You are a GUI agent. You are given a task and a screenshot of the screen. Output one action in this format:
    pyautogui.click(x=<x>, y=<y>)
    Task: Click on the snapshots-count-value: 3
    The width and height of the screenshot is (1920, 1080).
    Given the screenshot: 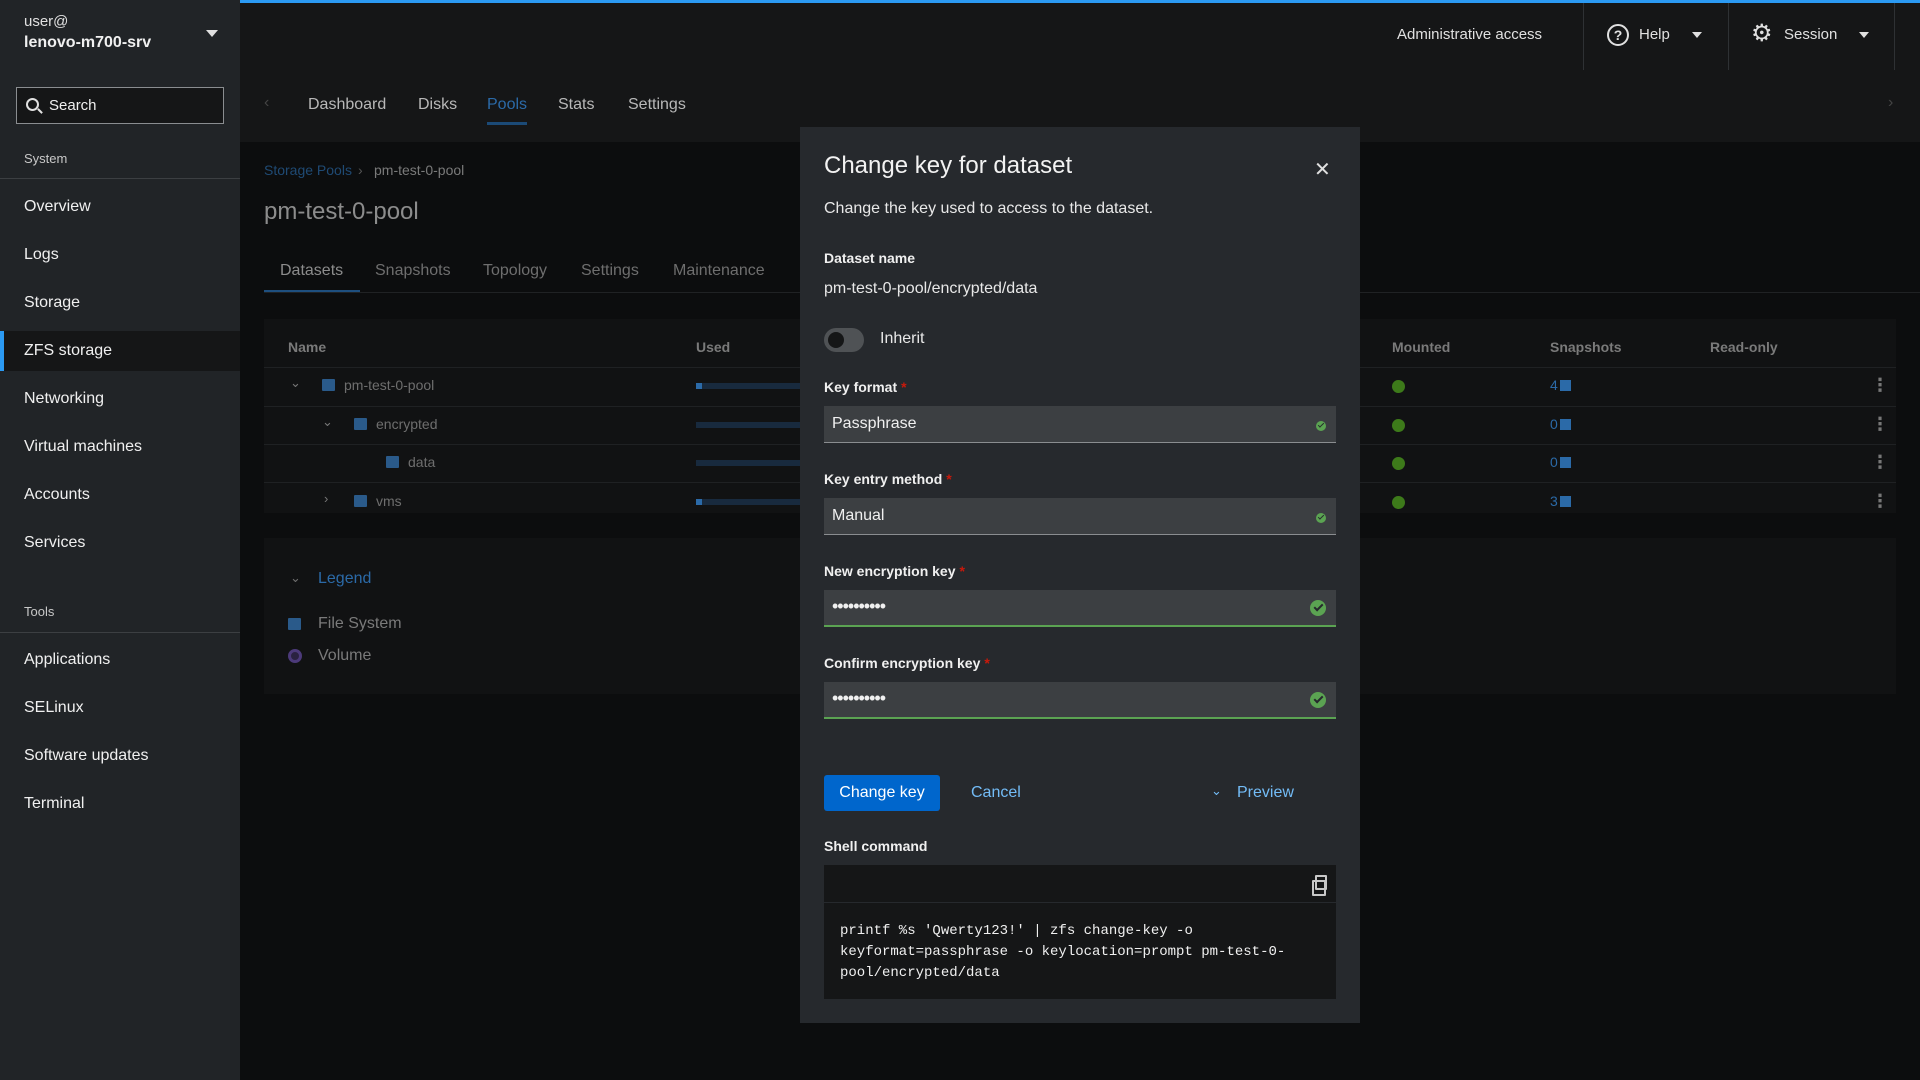 What is the action you would take?
    pyautogui.click(x=1554, y=501)
    